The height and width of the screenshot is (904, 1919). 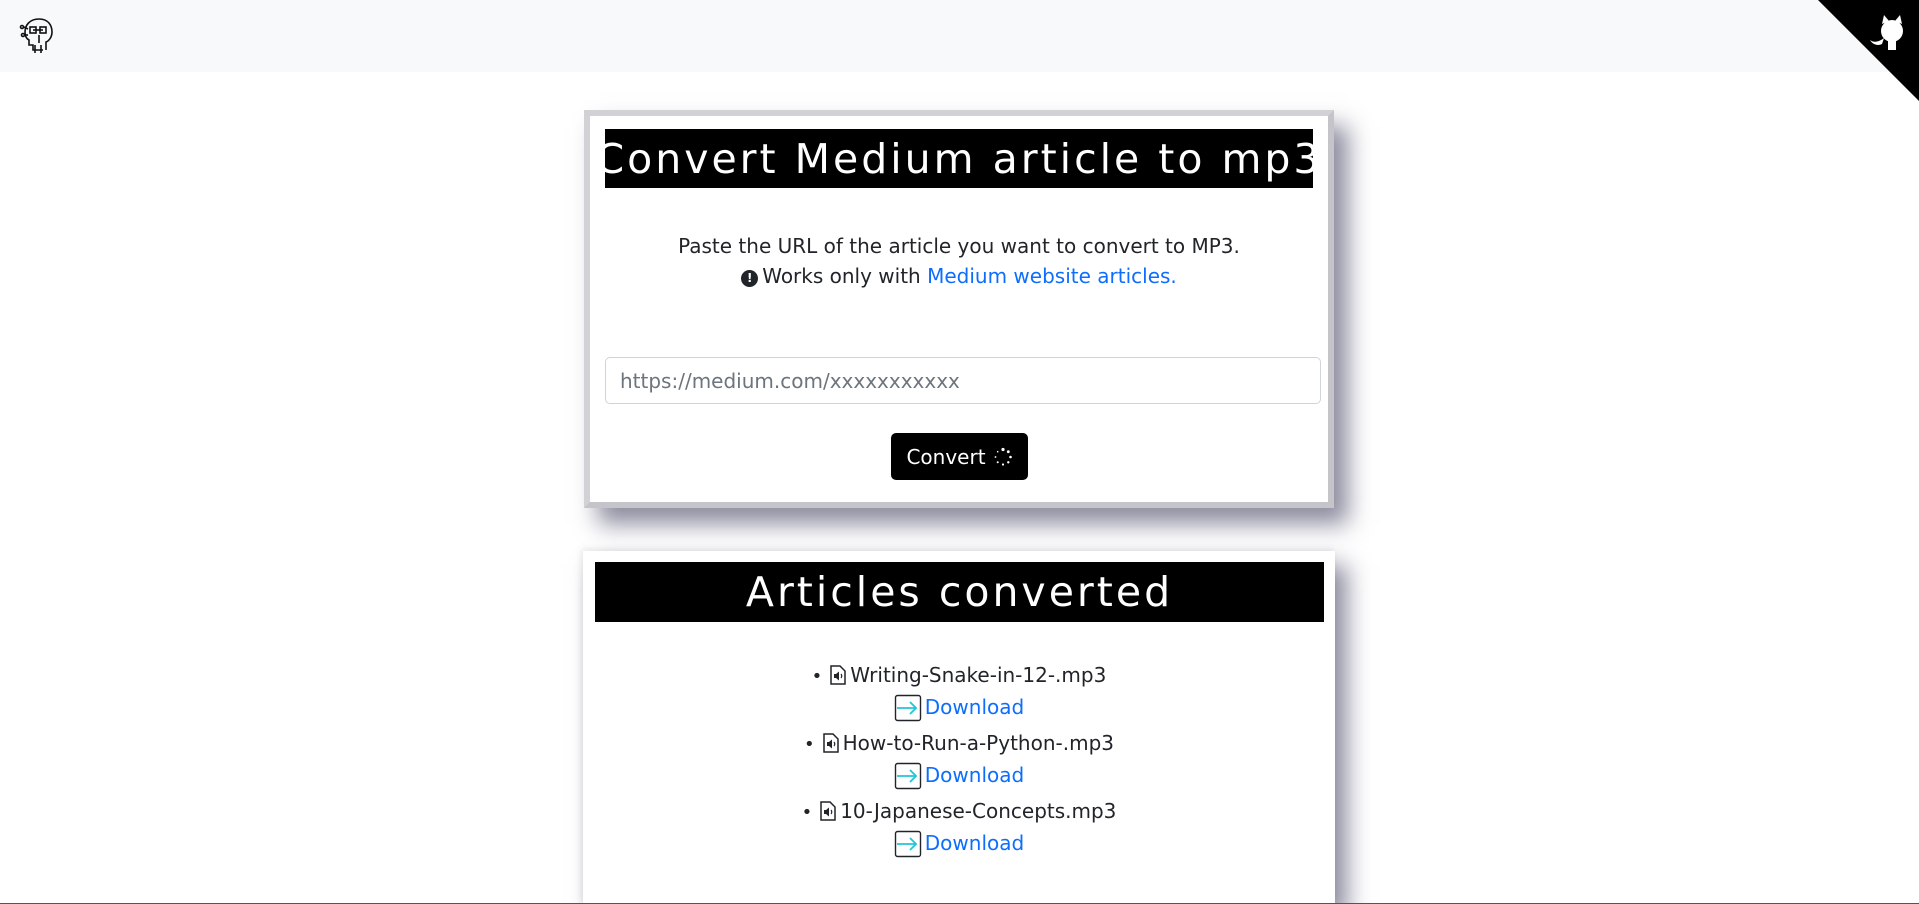 I want to click on list-item: • Writing-Snake-in-12-.mp3, so click(x=959, y=676).